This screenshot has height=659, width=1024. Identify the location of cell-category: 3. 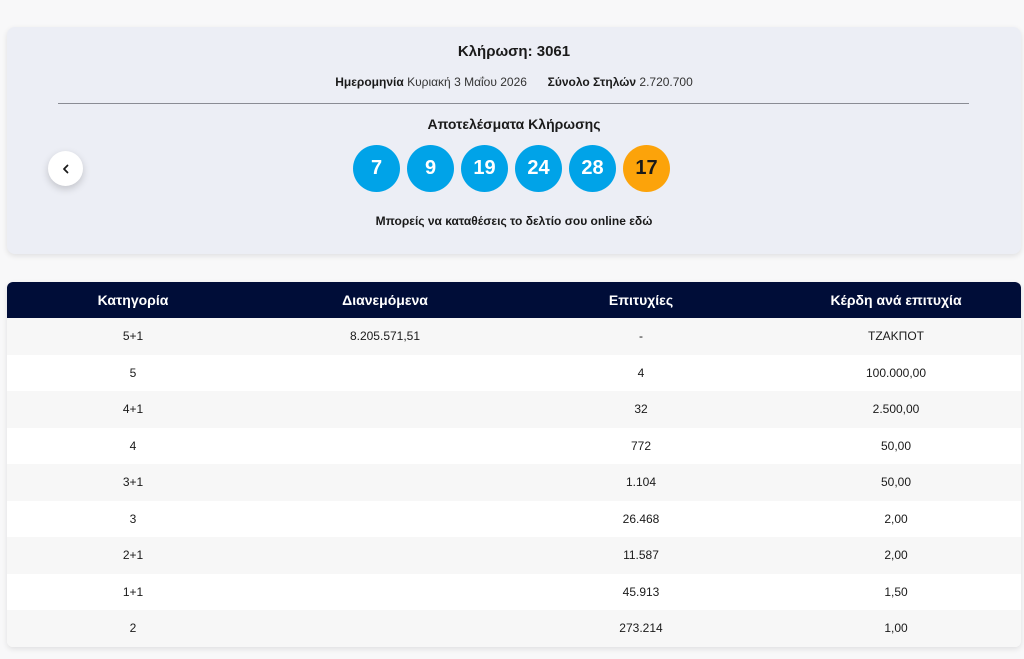
(133, 518).